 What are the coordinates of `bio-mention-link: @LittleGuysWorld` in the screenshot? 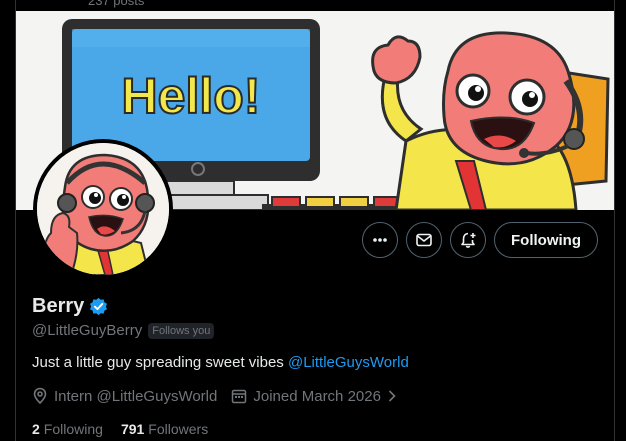 It's located at (348, 362).